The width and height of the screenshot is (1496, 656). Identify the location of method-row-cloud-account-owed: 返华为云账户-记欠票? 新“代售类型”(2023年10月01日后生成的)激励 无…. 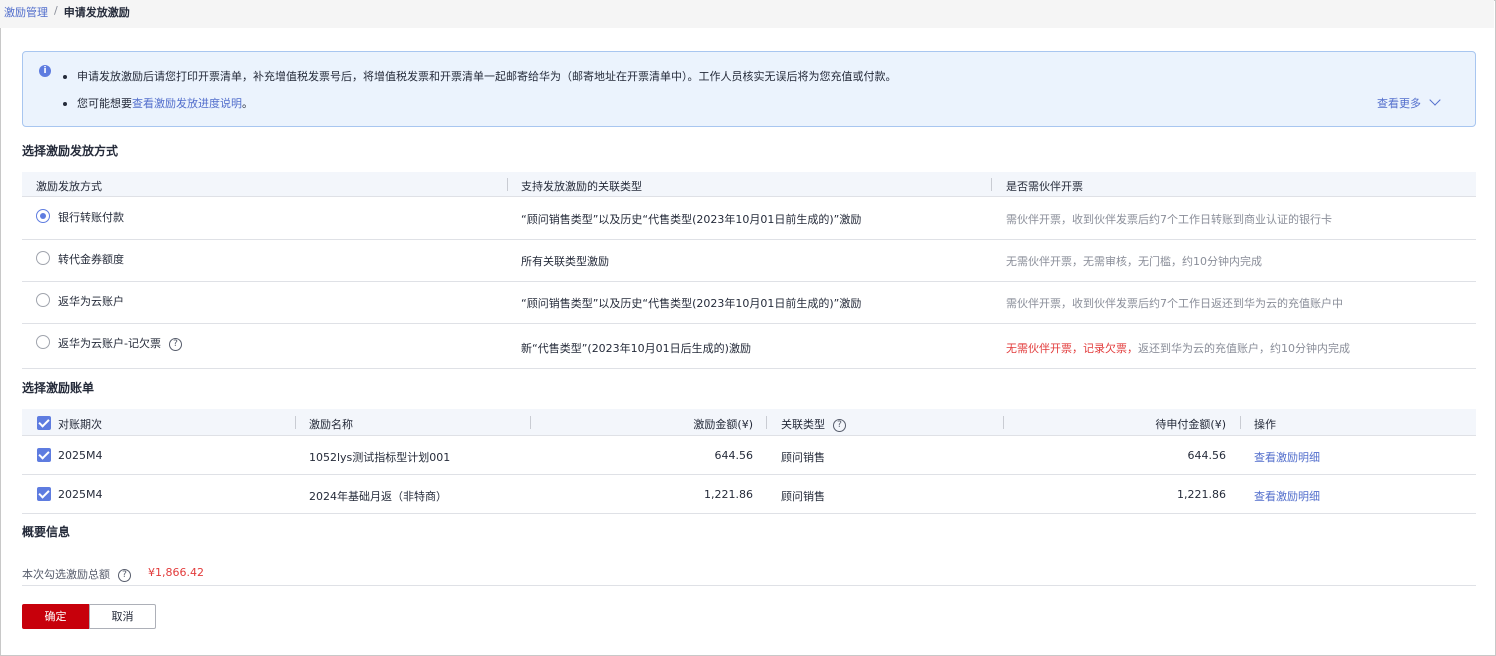
(749, 346).